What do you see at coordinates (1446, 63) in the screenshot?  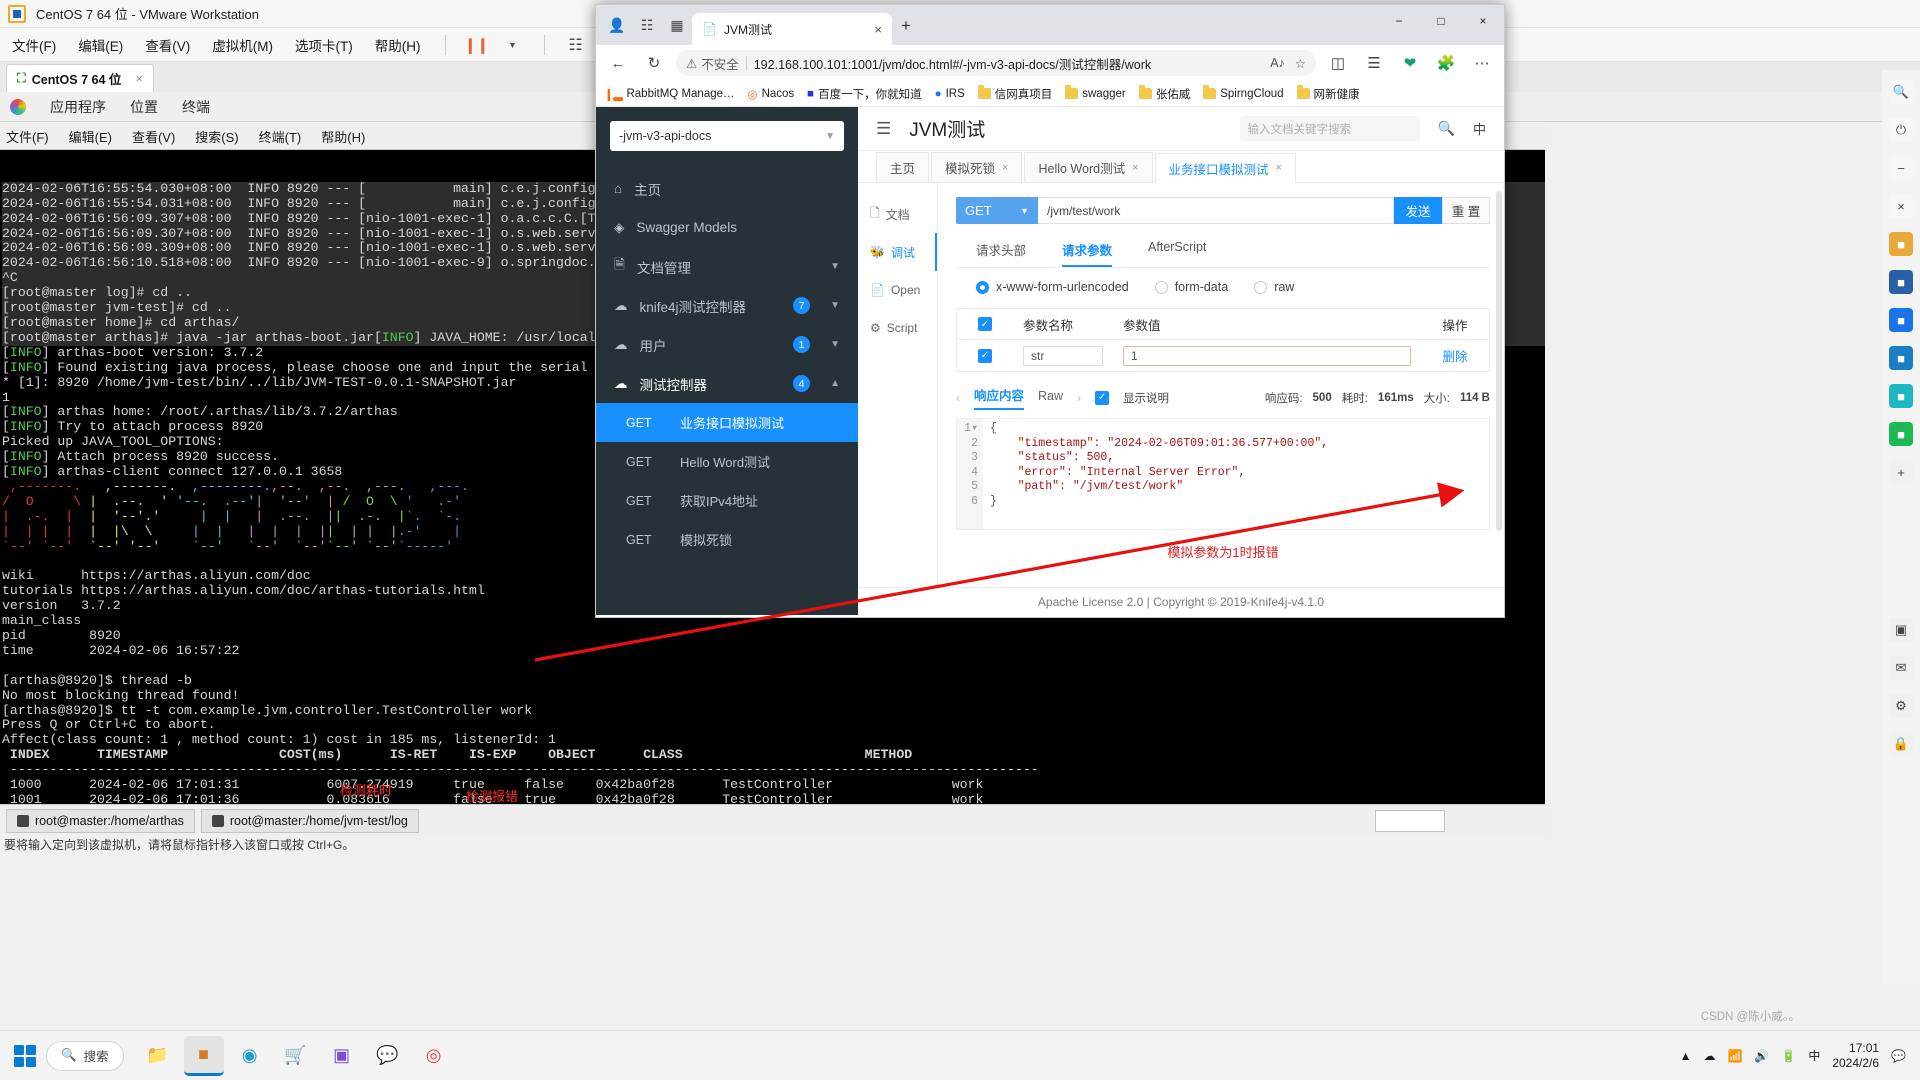 I see `extensions-icon: 🧩` at bounding box center [1446, 63].